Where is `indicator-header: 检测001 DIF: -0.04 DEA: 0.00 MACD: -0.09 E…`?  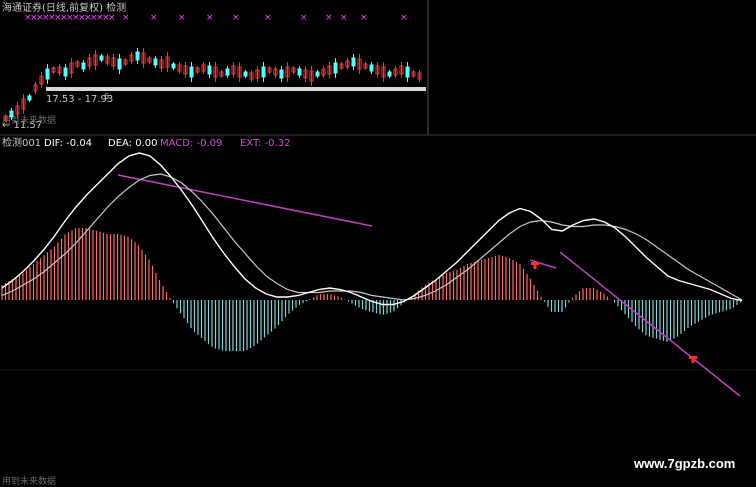 indicator-header: 检测001 DIF: -0.04 DEA: 0.00 MACD: -0.09 E… is located at coordinates (146, 142).